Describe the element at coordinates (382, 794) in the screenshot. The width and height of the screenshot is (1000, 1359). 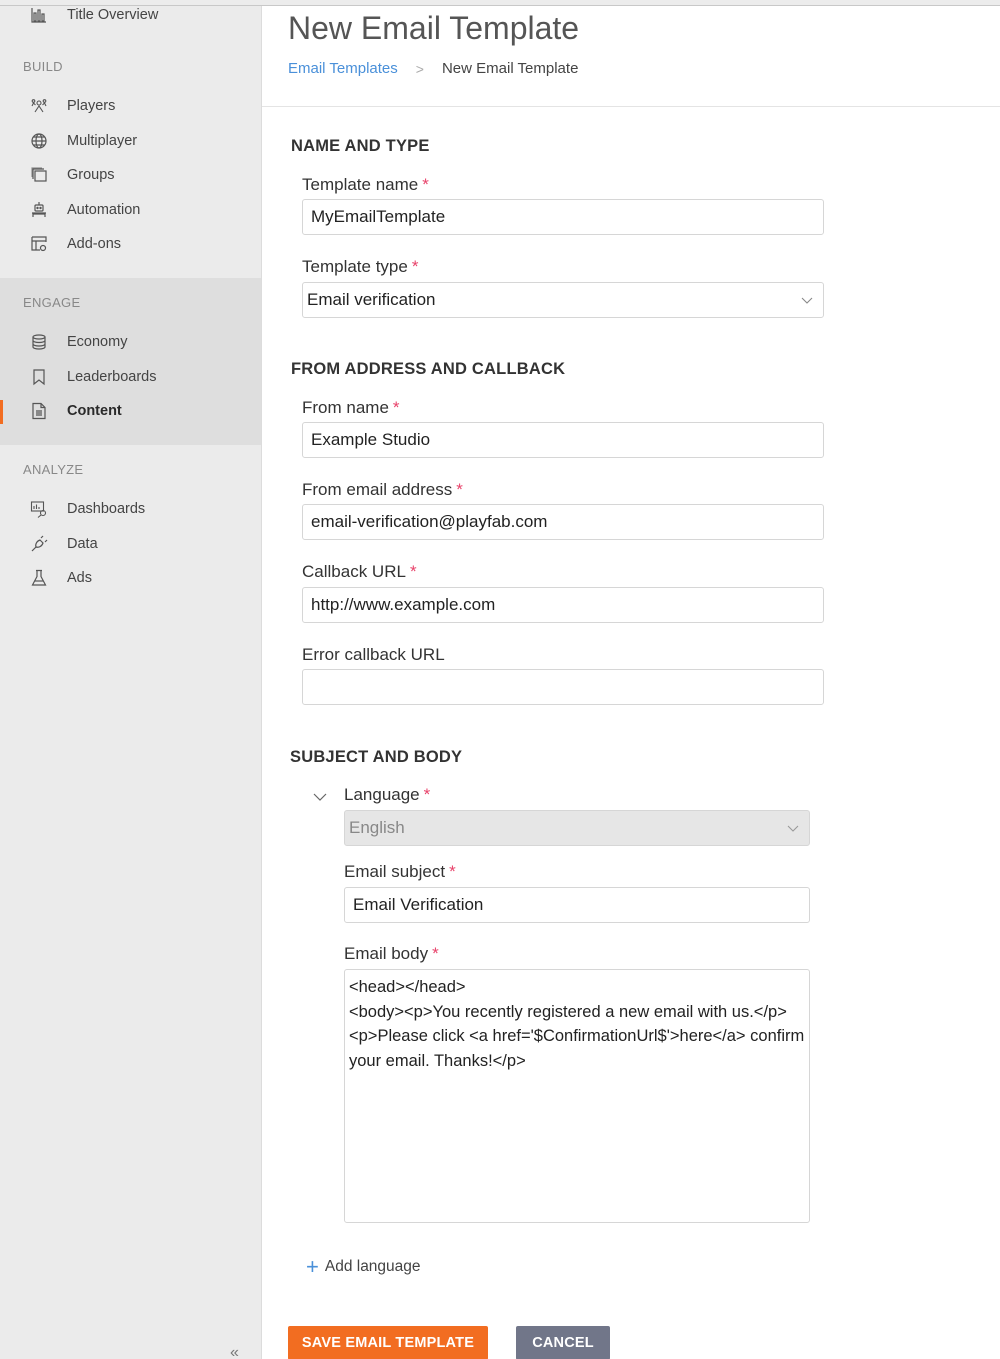
I see `label-text: Language` at that location.